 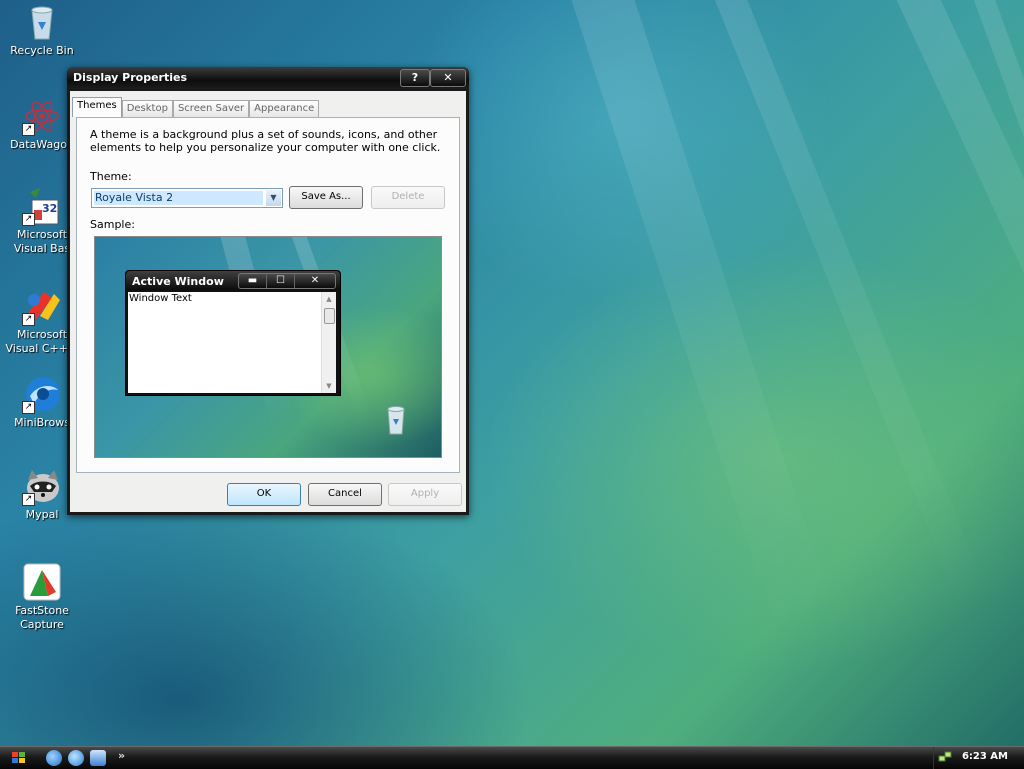 What do you see at coordinates (945, 757) in the screenshot?
I see `network-icon` at bounding box center [945, 757].